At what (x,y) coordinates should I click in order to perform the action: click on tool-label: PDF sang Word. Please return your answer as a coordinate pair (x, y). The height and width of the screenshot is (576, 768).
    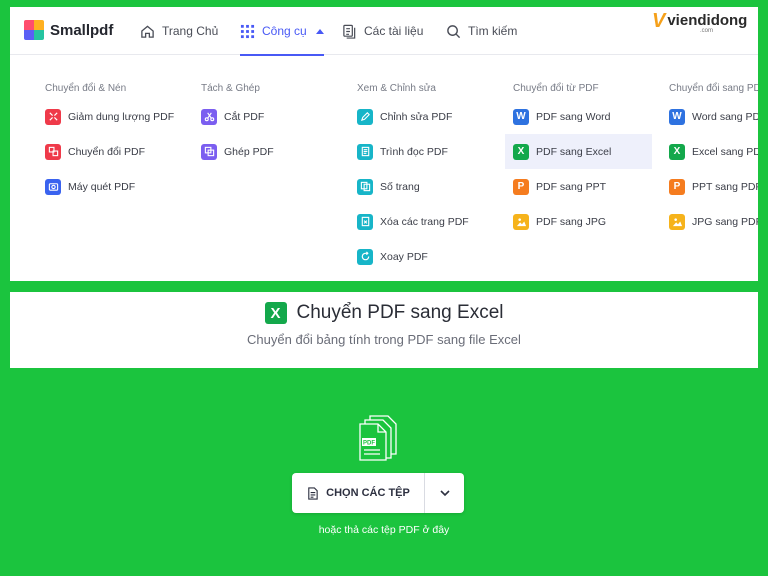
    Looking at the image, I should click on (573, 116).